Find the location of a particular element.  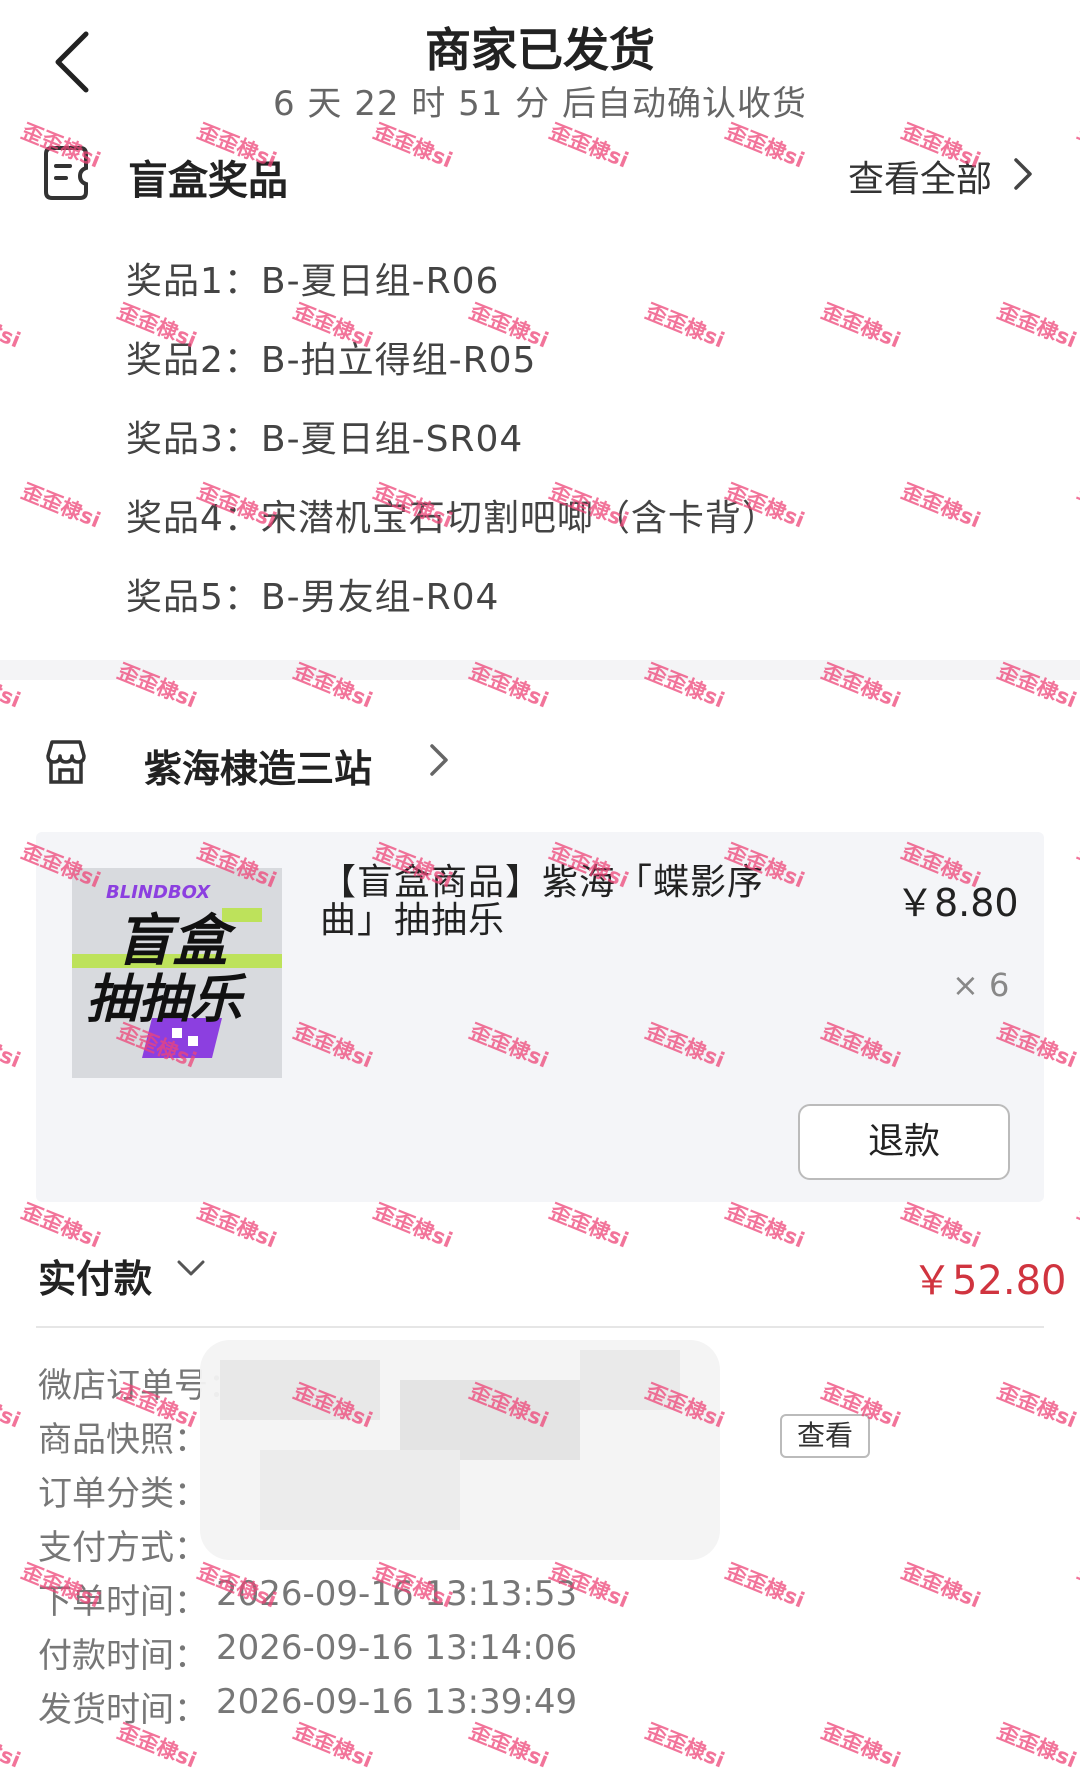

product-name: 【盲盒商品】紫海「蝶影序曲」抽抽乐 is located at coordinates (560, 902).